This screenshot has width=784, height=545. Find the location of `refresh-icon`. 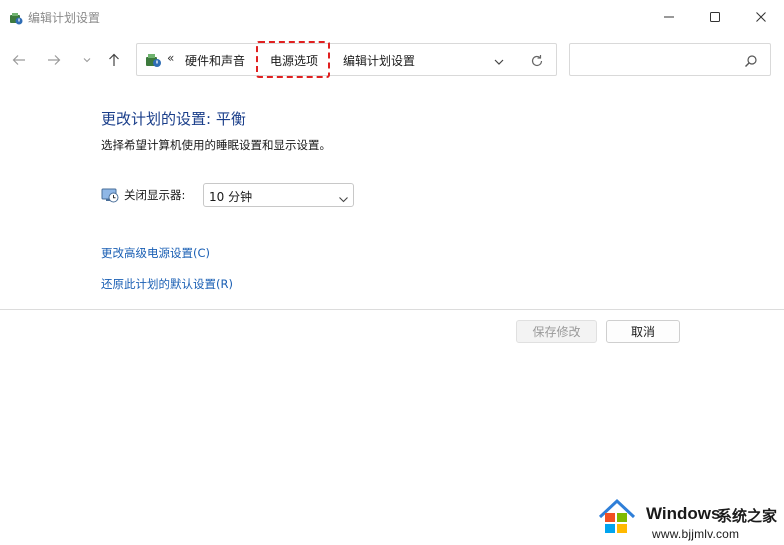

refresh-icon is located at coordinates (537, 61).